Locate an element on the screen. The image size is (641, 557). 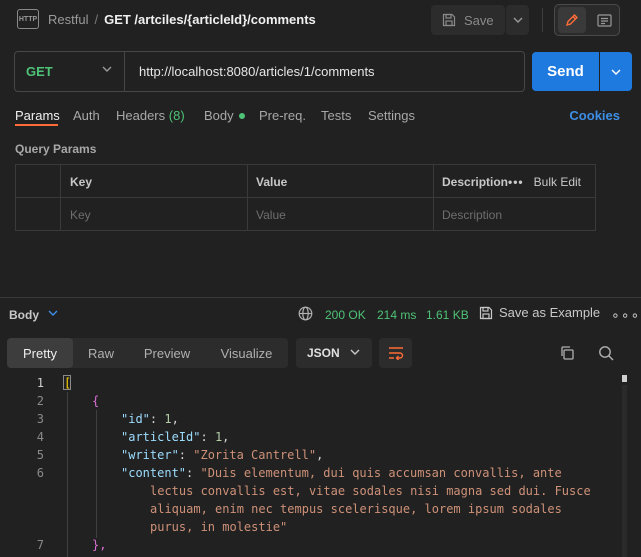
scrollbar-track is located at coordinates (624, 471).